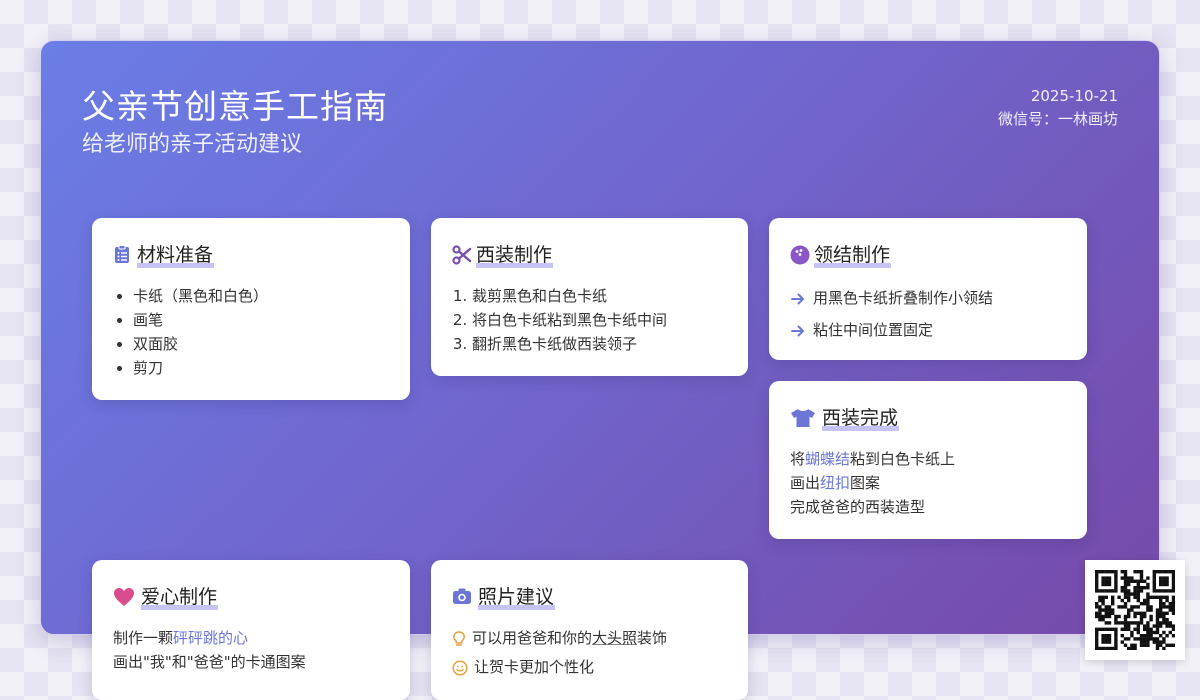 Image resolution: width=1200 pixels, height=700 pixels. Describe the element at coordinates (263, 296) in the screenshot. I see `list-item: 卡纸（黑色和白色）` at that location.